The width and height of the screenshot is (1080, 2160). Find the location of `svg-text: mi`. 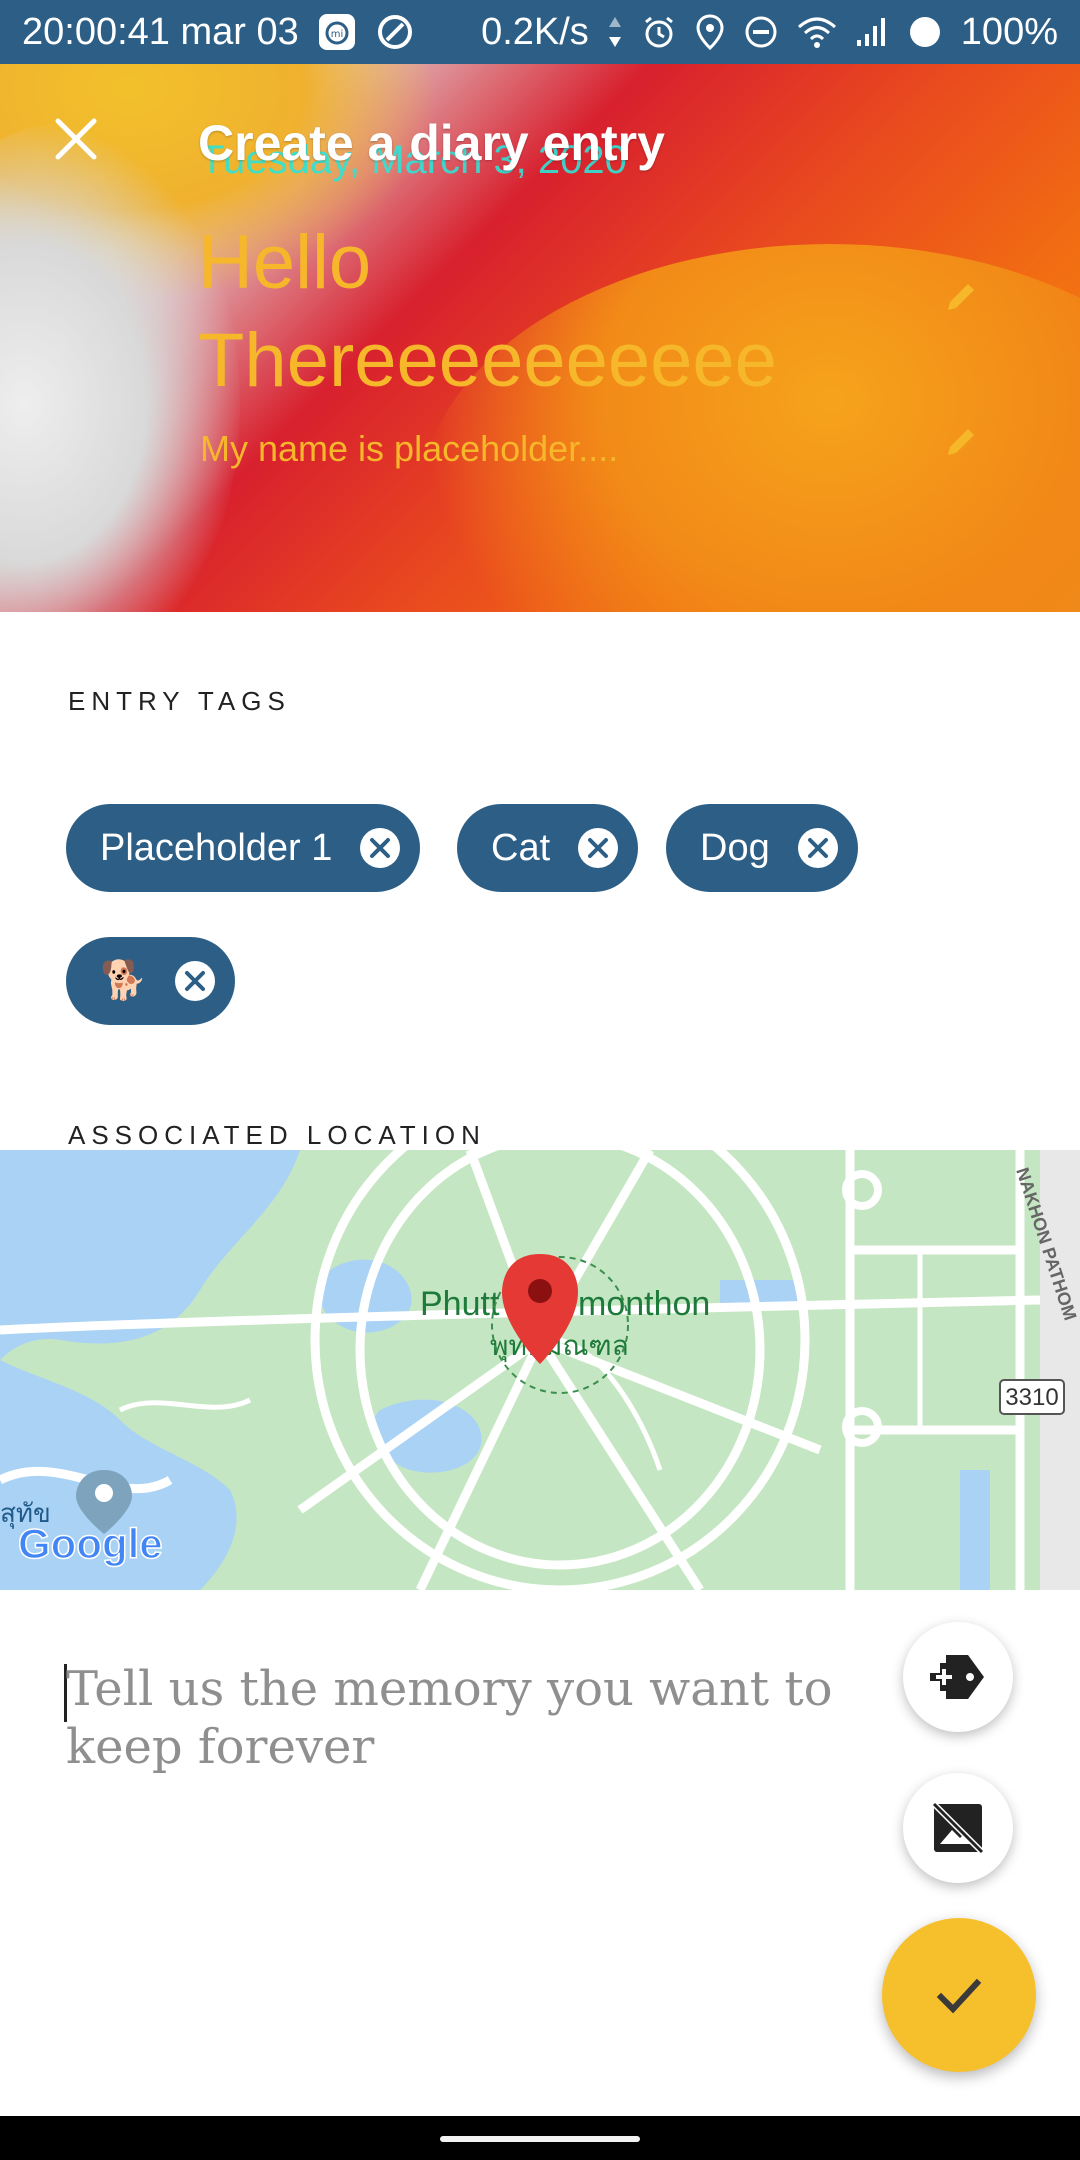

svg-text: mi is located at coordinates (336, 34).